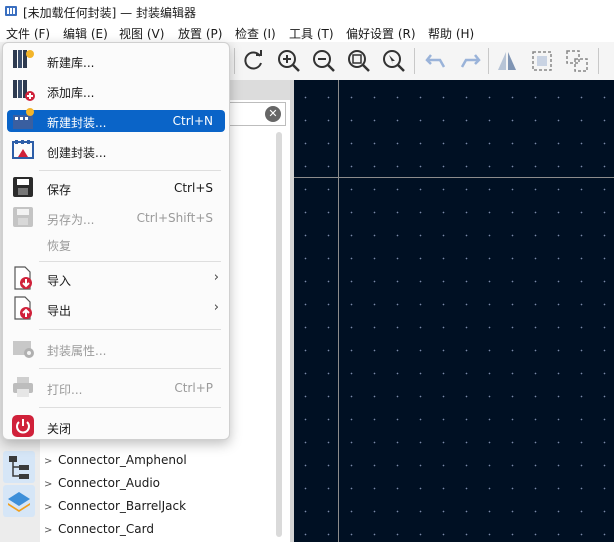  What do you see at coordinates (192, 121) in the screenshot?
I see `menu-item-shortcut: Ctrl+N` at bounding box center [192, 121].